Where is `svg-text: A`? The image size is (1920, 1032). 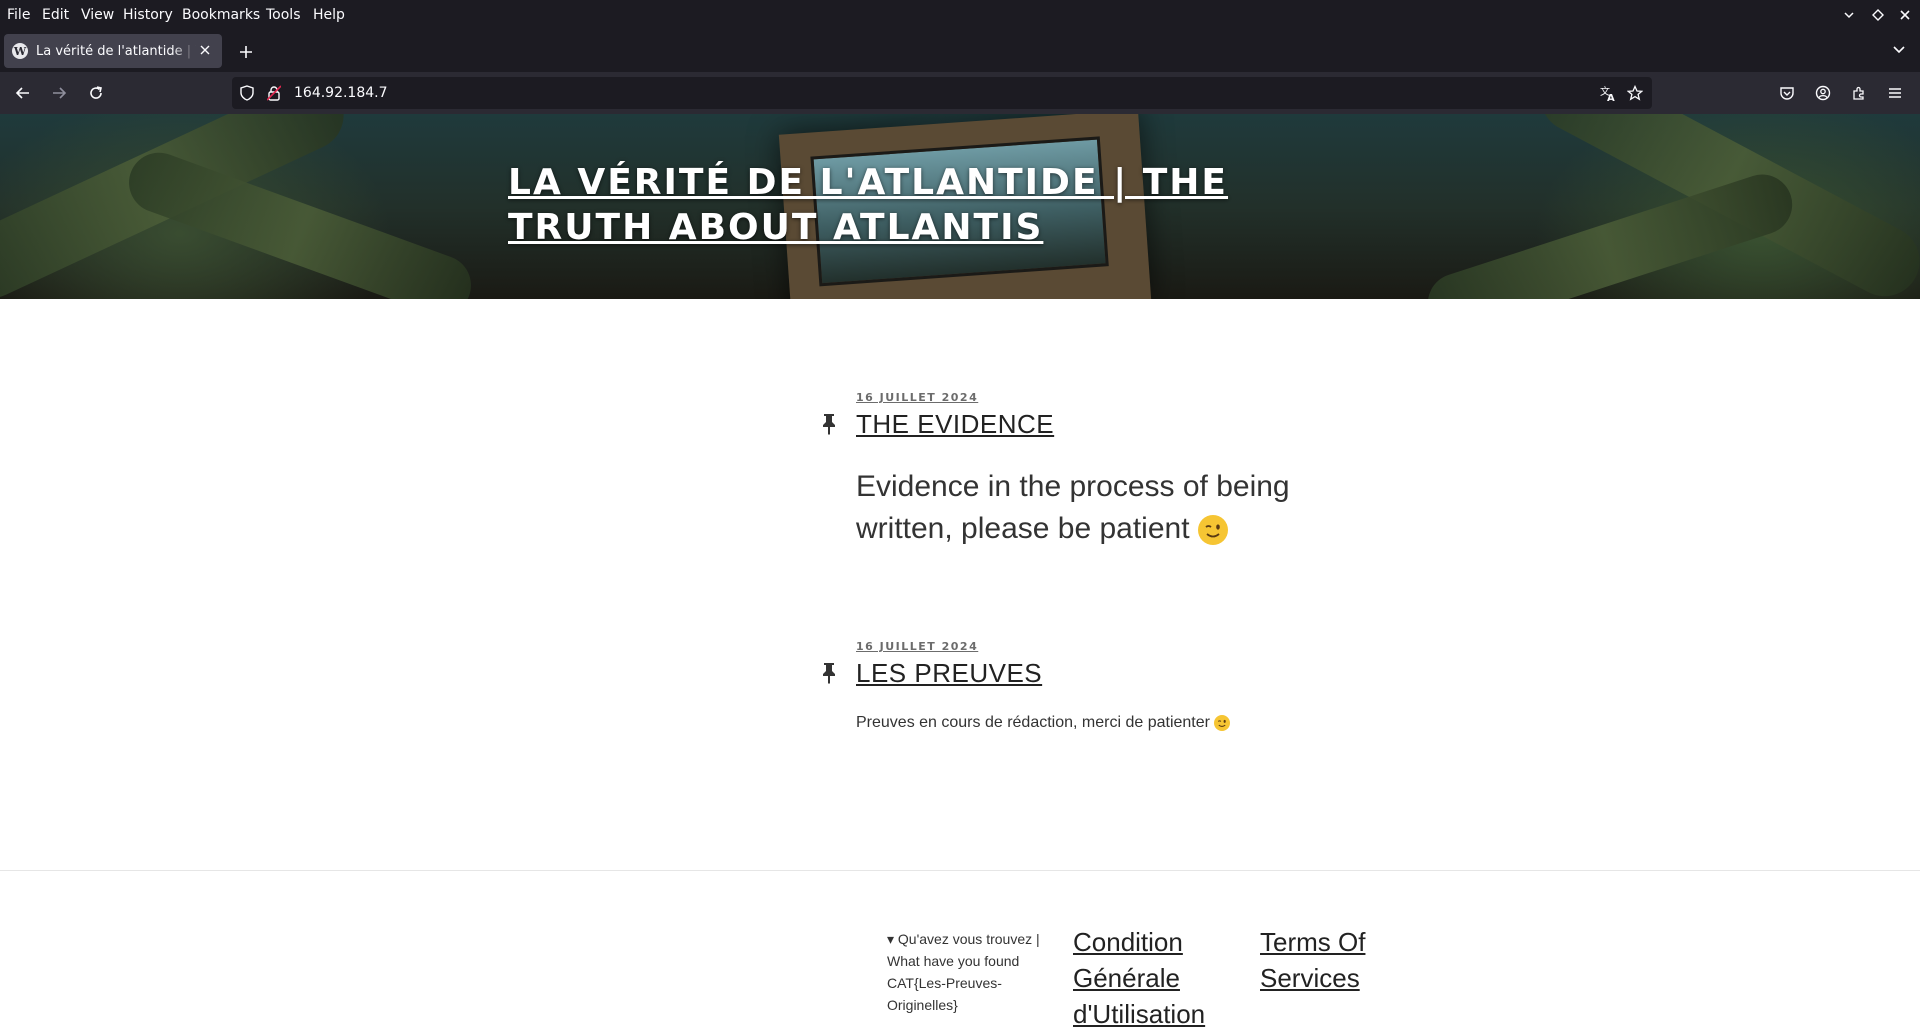 svg-text: A is located at coordinates (1611, 97).